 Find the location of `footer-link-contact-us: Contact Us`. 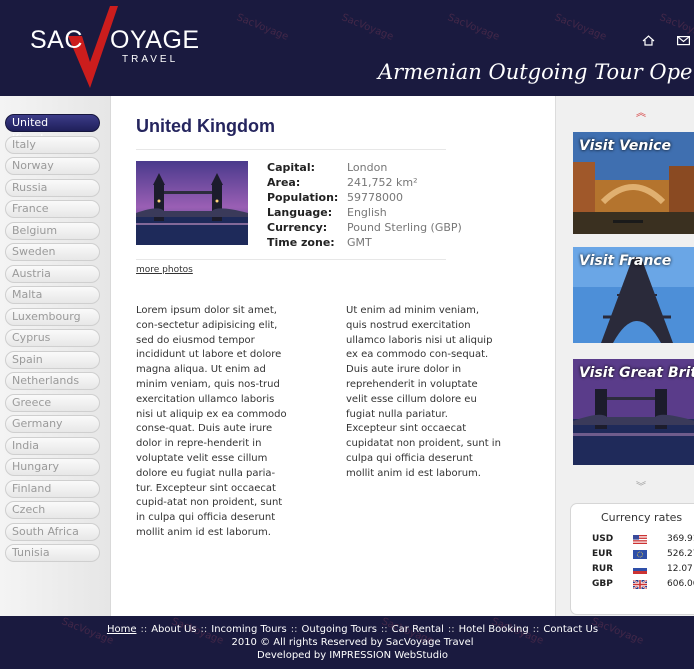

footer-link-contact-us: Contact Us is located at coordinates (570, 629).